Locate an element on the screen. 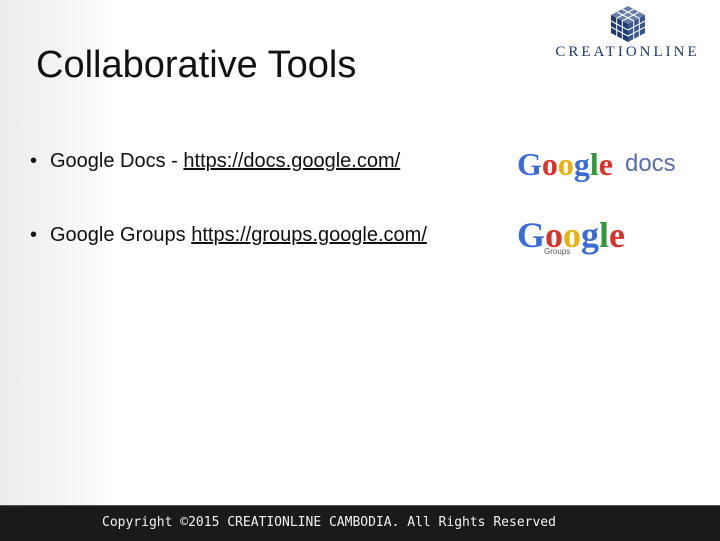 The width and height of the screenshot is (720, 541). groups-link: https://groups.google.com/ is located at coordinates (309, 235).